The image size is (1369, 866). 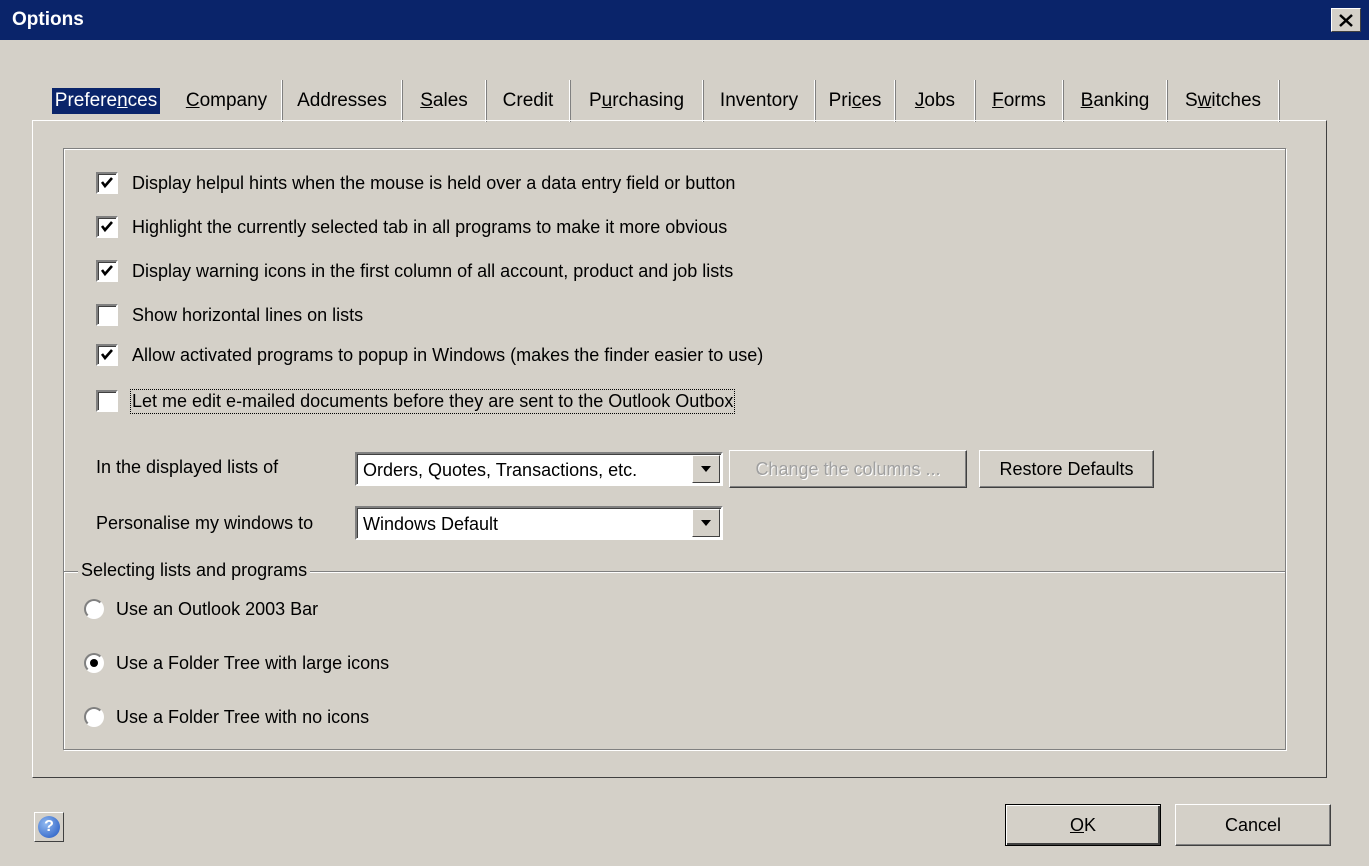 What do you see at coordinates (48, 19) in the screenshot?
I see `window-title: Options` at bounding box center [48, 19].